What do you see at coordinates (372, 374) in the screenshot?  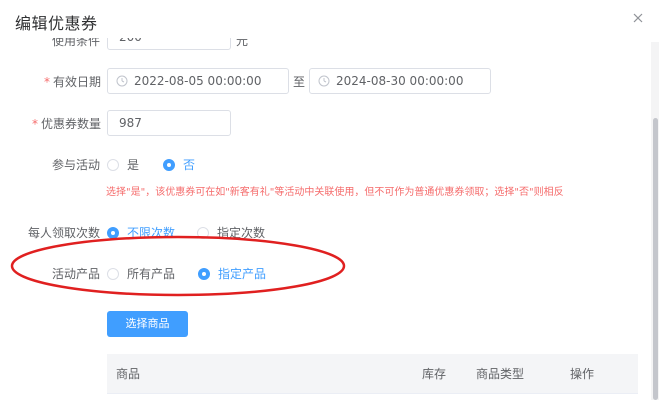 I see `goods-table-header: 商品 库存 商品类型 操作` at bounding box center [372, 374].